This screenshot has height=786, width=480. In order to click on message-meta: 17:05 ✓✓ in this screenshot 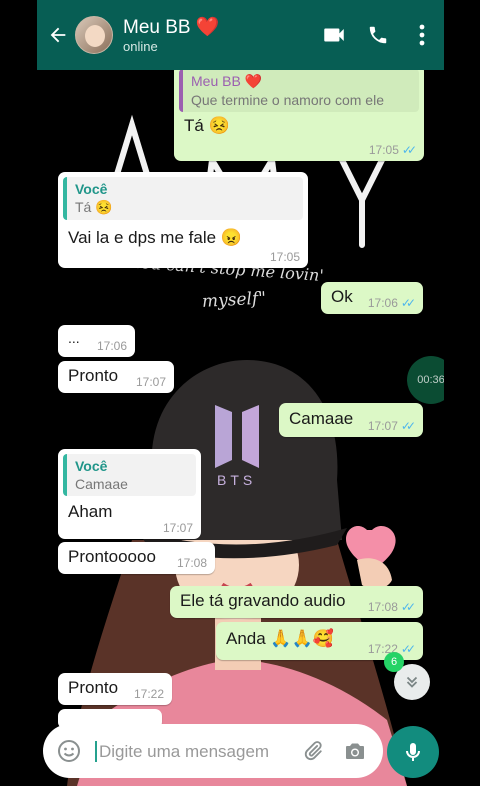, I will do `click(392, 150)`.